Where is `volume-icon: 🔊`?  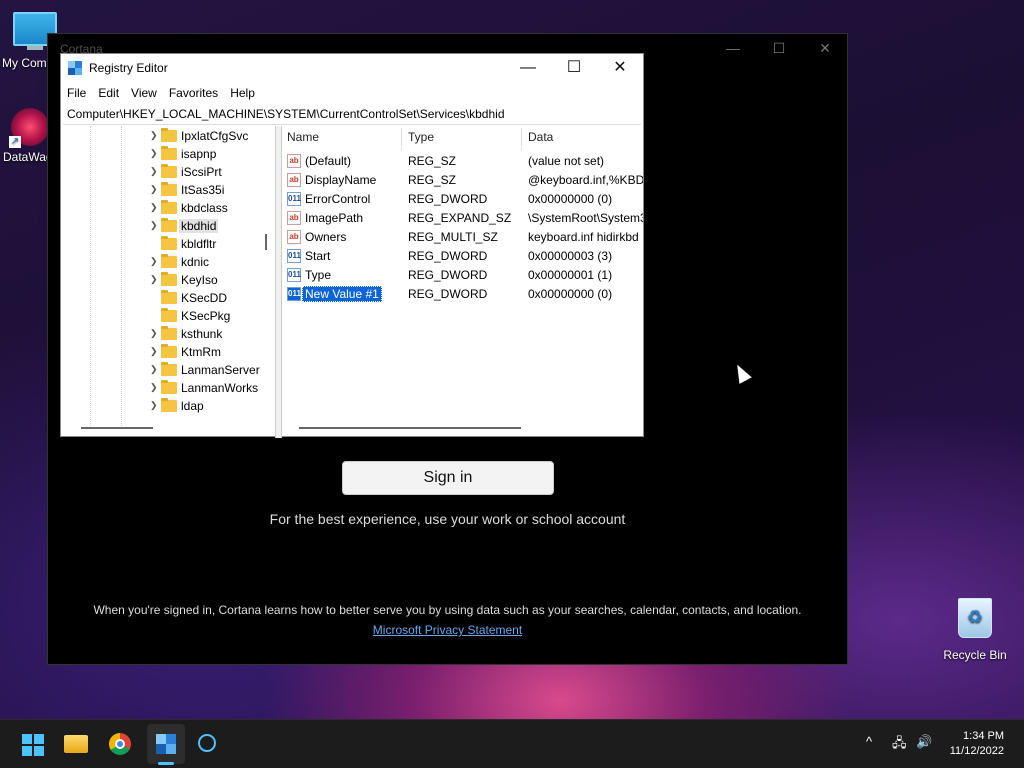
volume-icon: 🔊 is located at coordinates (924, 742).